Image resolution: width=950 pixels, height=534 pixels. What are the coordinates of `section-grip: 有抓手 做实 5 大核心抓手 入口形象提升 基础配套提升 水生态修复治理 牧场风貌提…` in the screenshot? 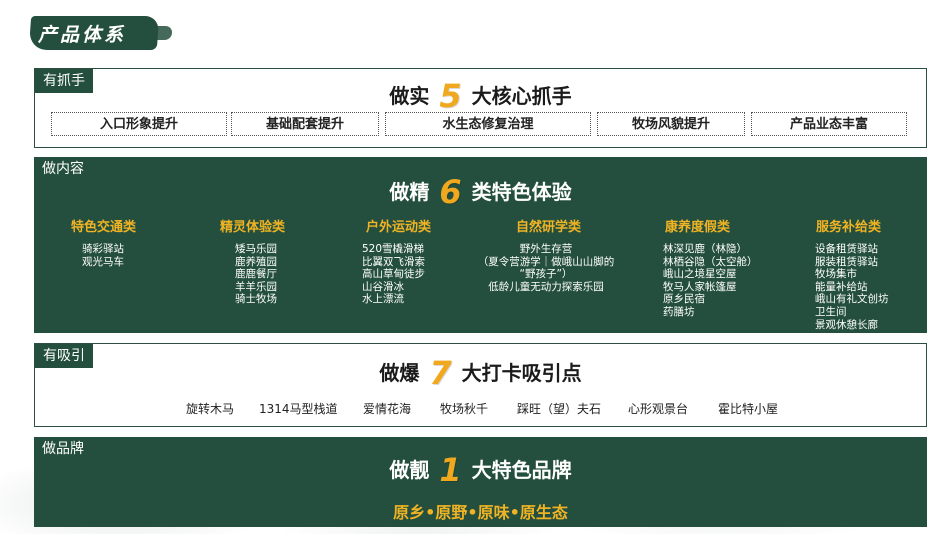 It's located at (480, 108).